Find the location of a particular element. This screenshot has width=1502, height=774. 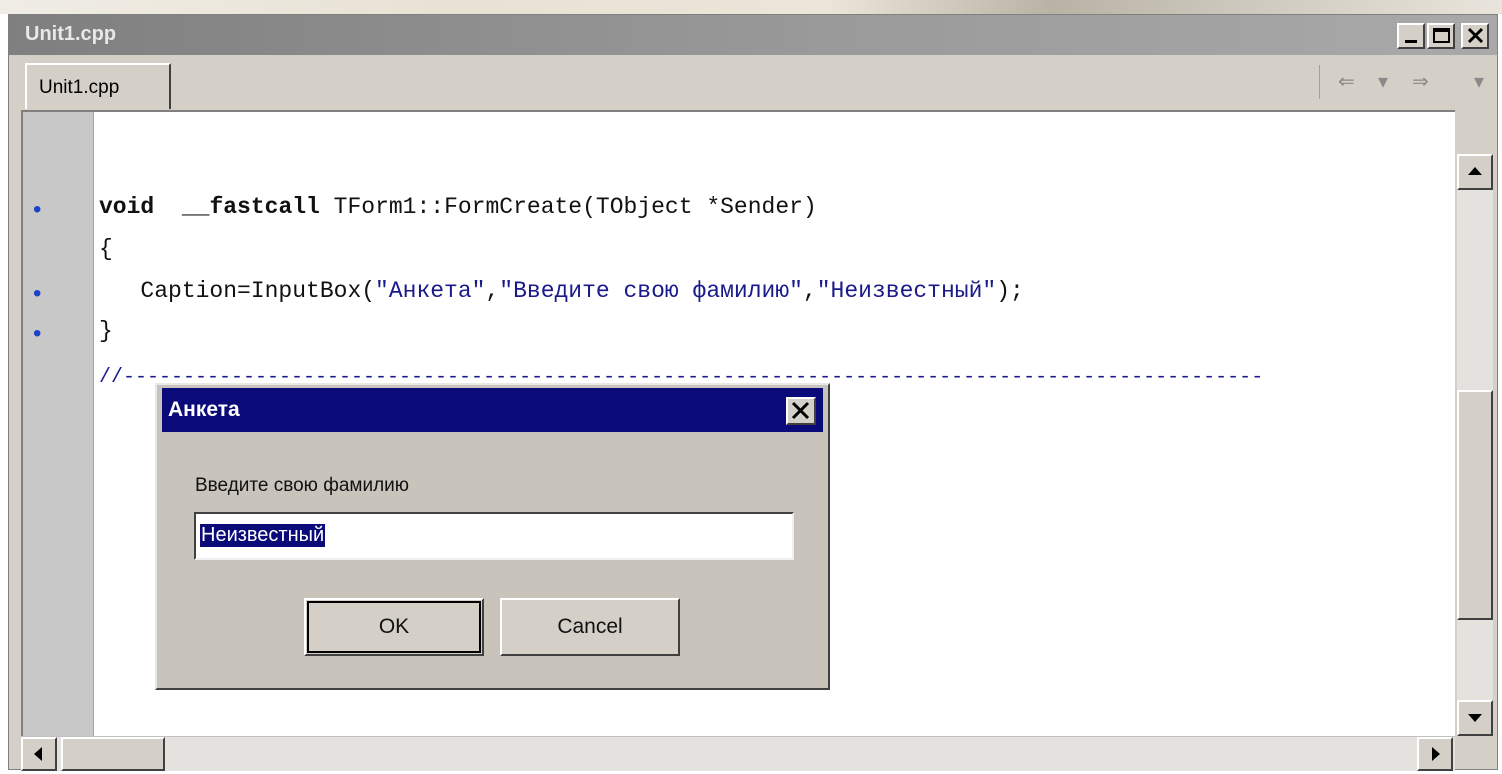

close-button is located at coordinates (1475, 36).